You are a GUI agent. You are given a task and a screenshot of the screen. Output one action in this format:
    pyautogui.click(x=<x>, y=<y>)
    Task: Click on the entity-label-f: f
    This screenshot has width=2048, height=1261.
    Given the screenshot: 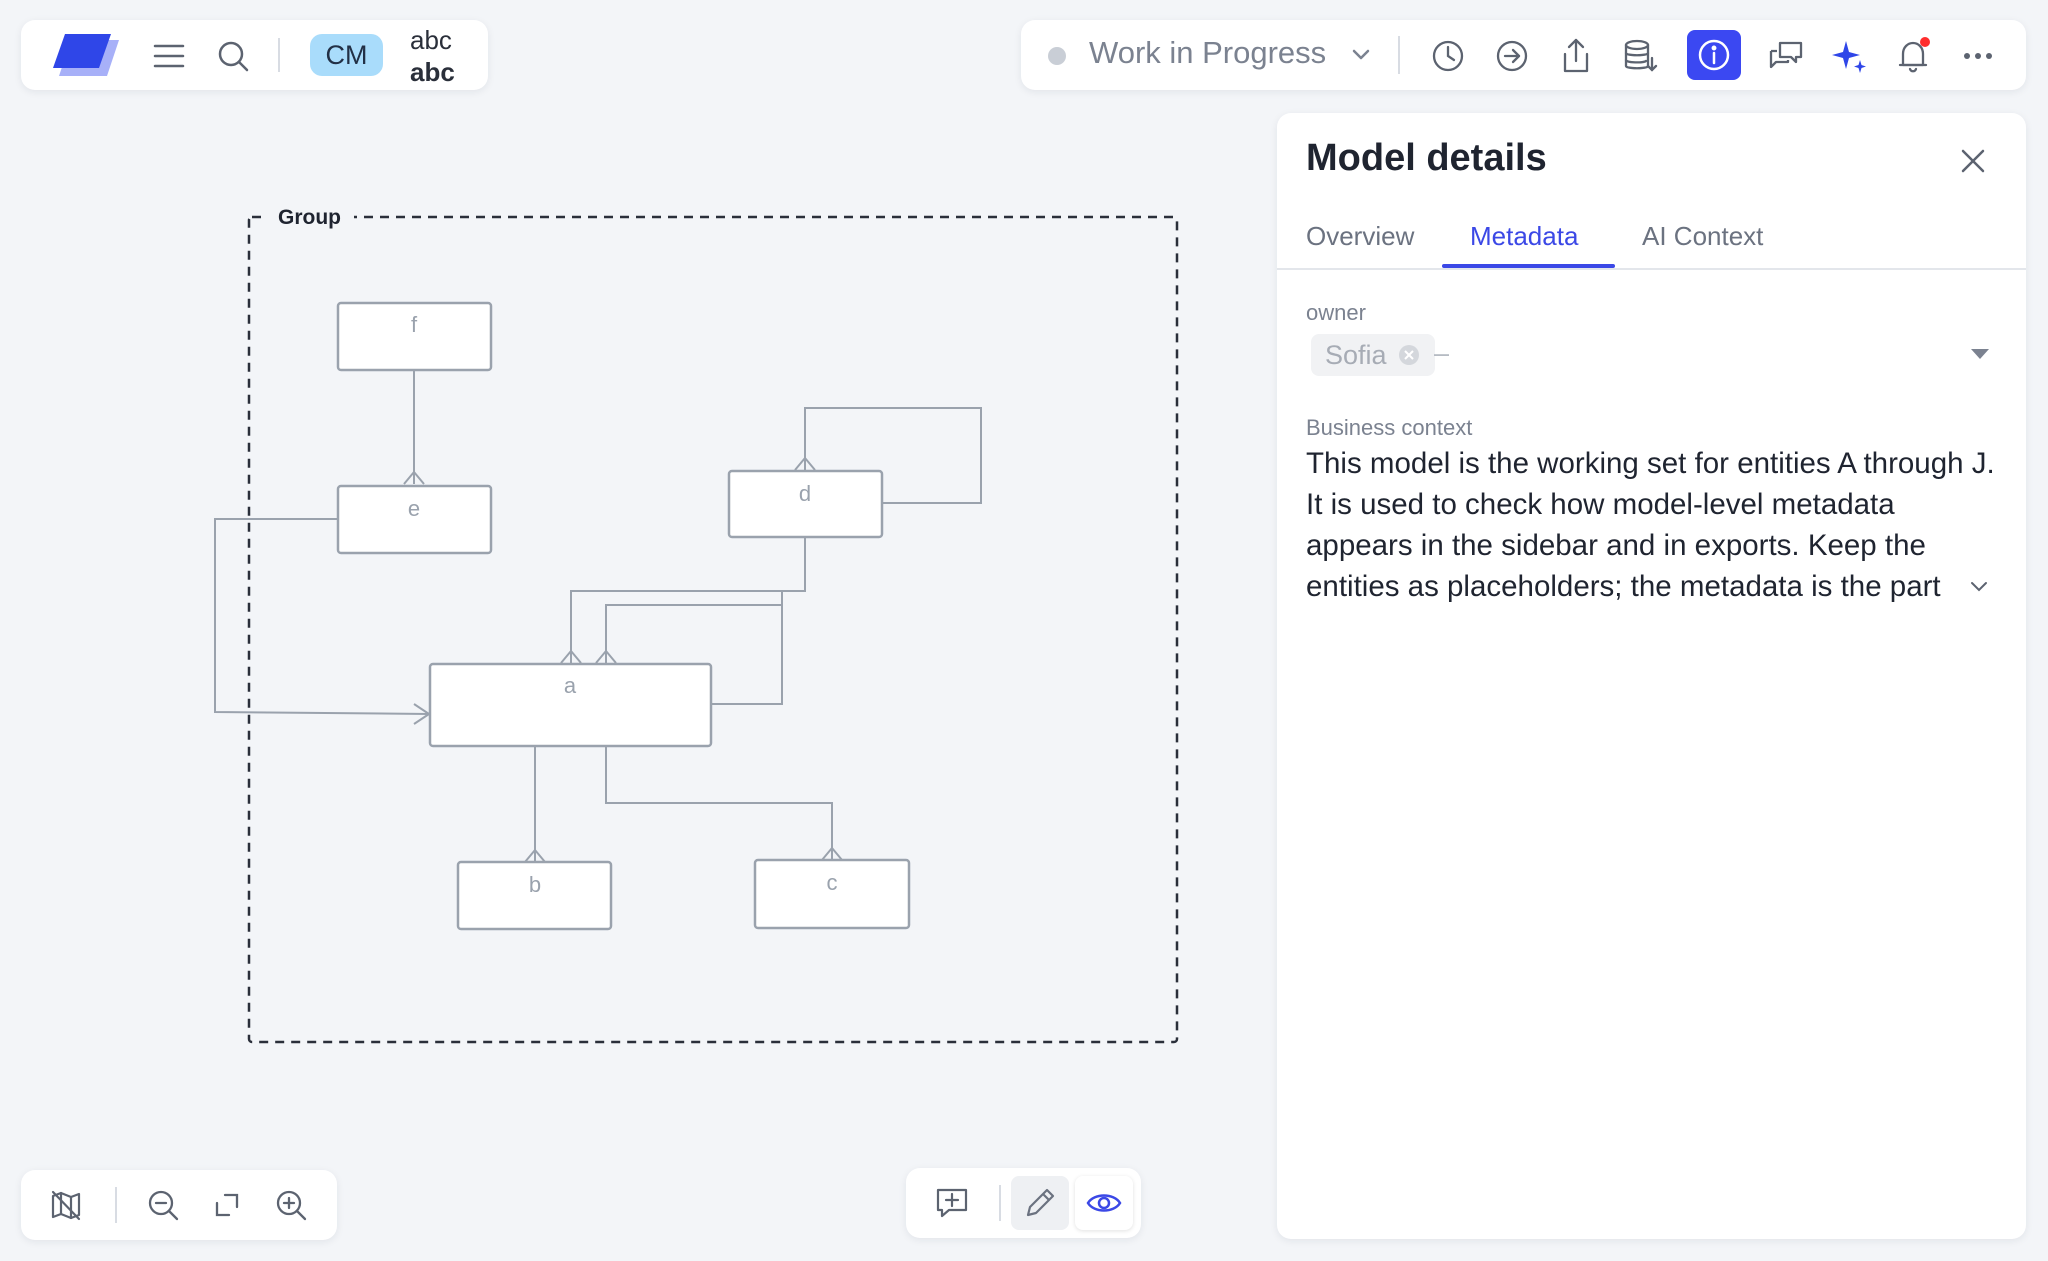 What is the action you would take?
    pyautogui.click(x=414, y=324)
    